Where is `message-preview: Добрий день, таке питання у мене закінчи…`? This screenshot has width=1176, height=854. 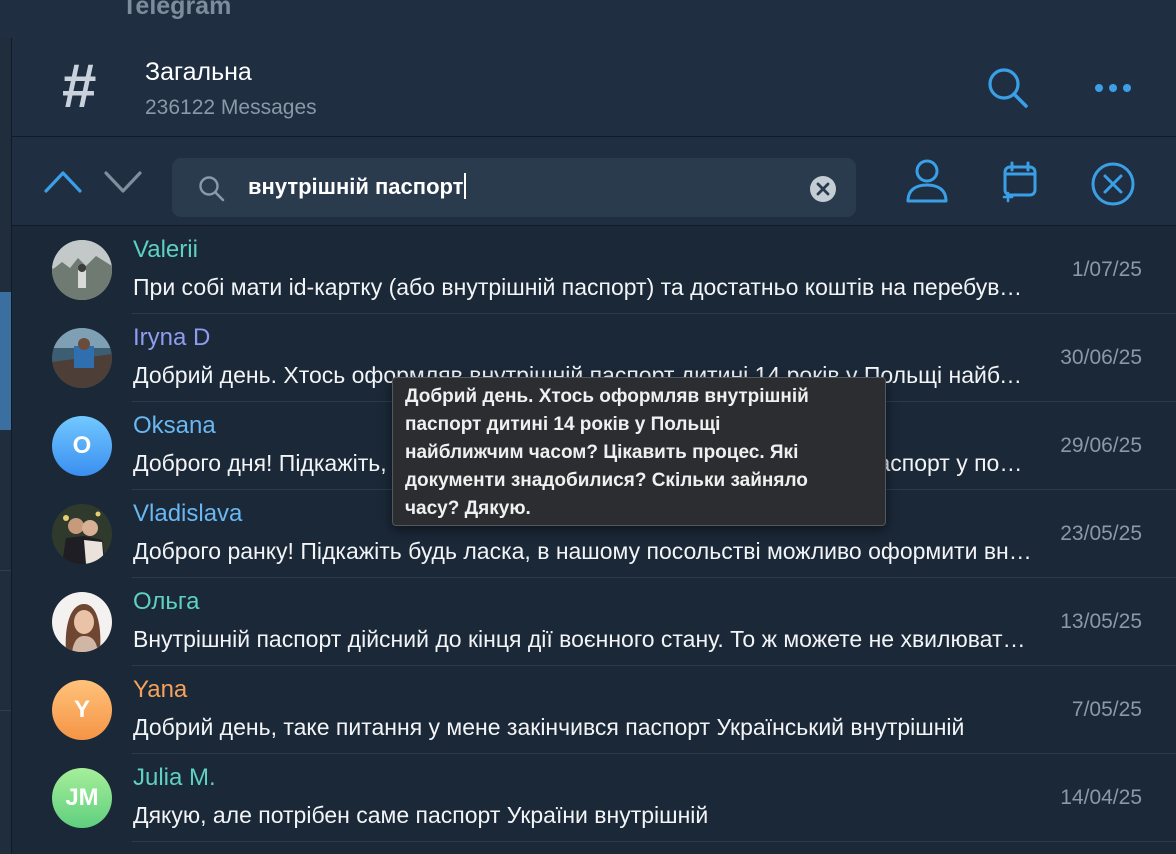
message-preview: Добрий день, таке питання у мене закінчи… is located at coordinates (549, 727).